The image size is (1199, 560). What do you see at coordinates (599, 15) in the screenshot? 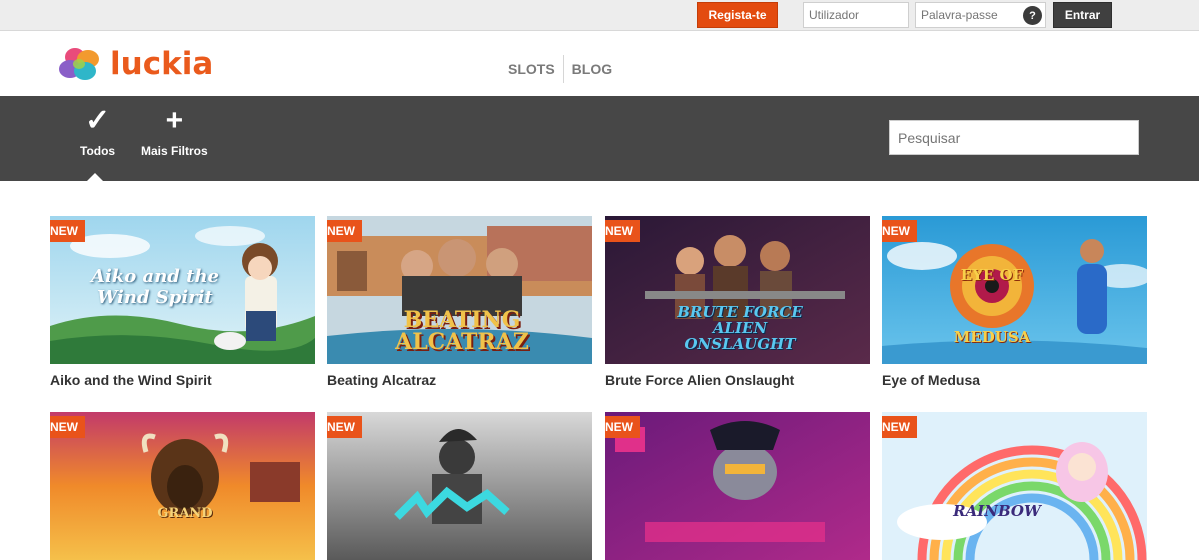
I see `login-bar: Regista-te ? Entrar` at bounding box center [599, 15].